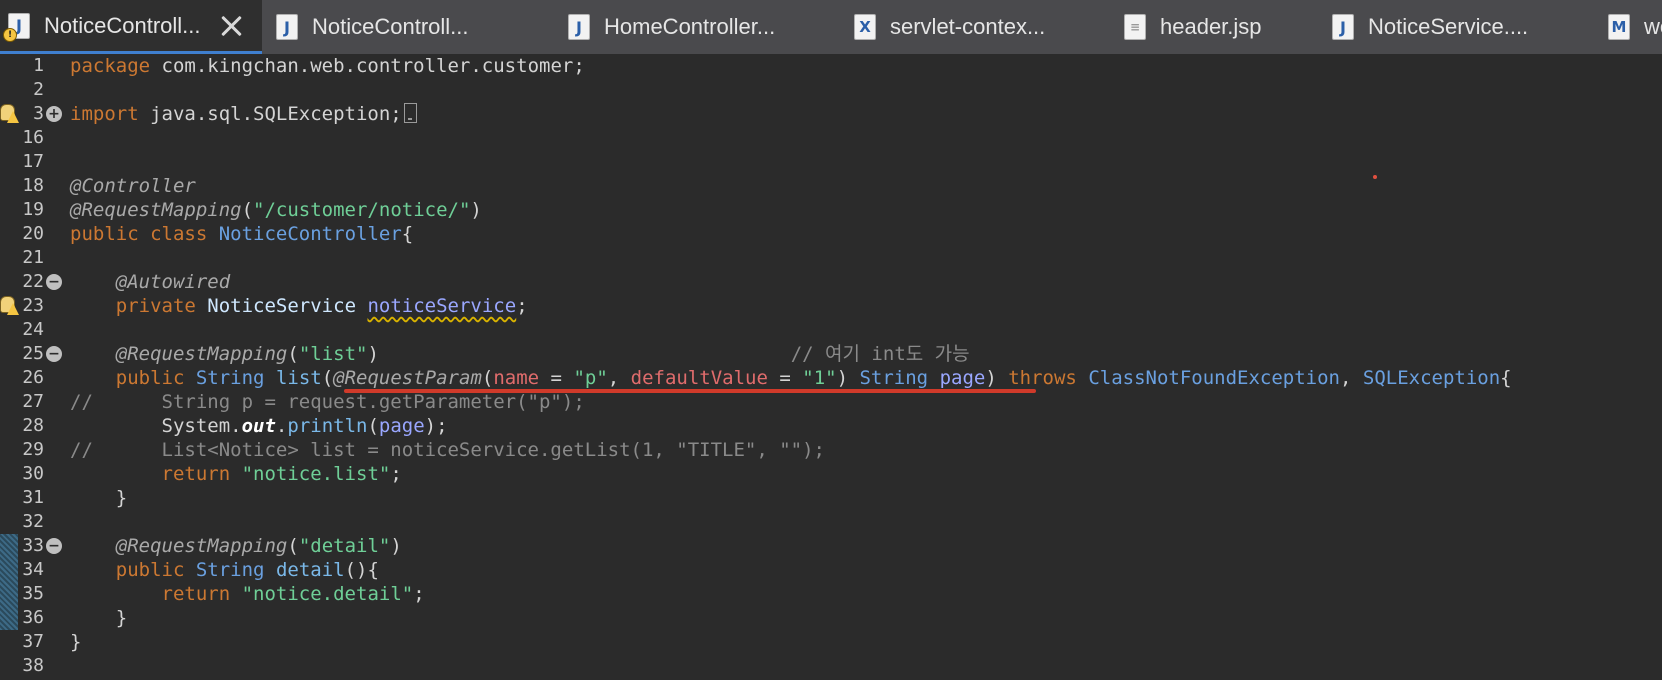 The width and height of the screenshot is (1662, 680). I want to click on code-line: 34 public String detail(){, so click(831, 570).